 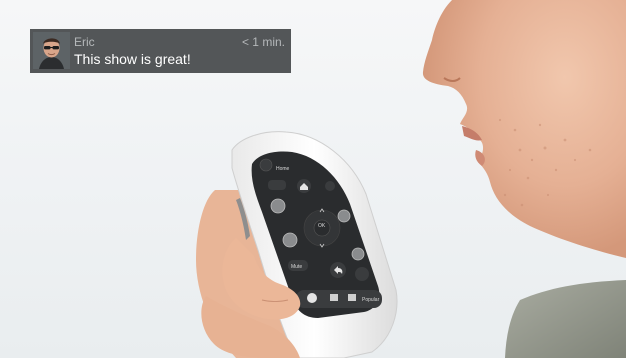 What do you see at coordinates (263, 42) in the screenshot?
I see `timestamp: < 1 min.` at bounding box center [263, 42].